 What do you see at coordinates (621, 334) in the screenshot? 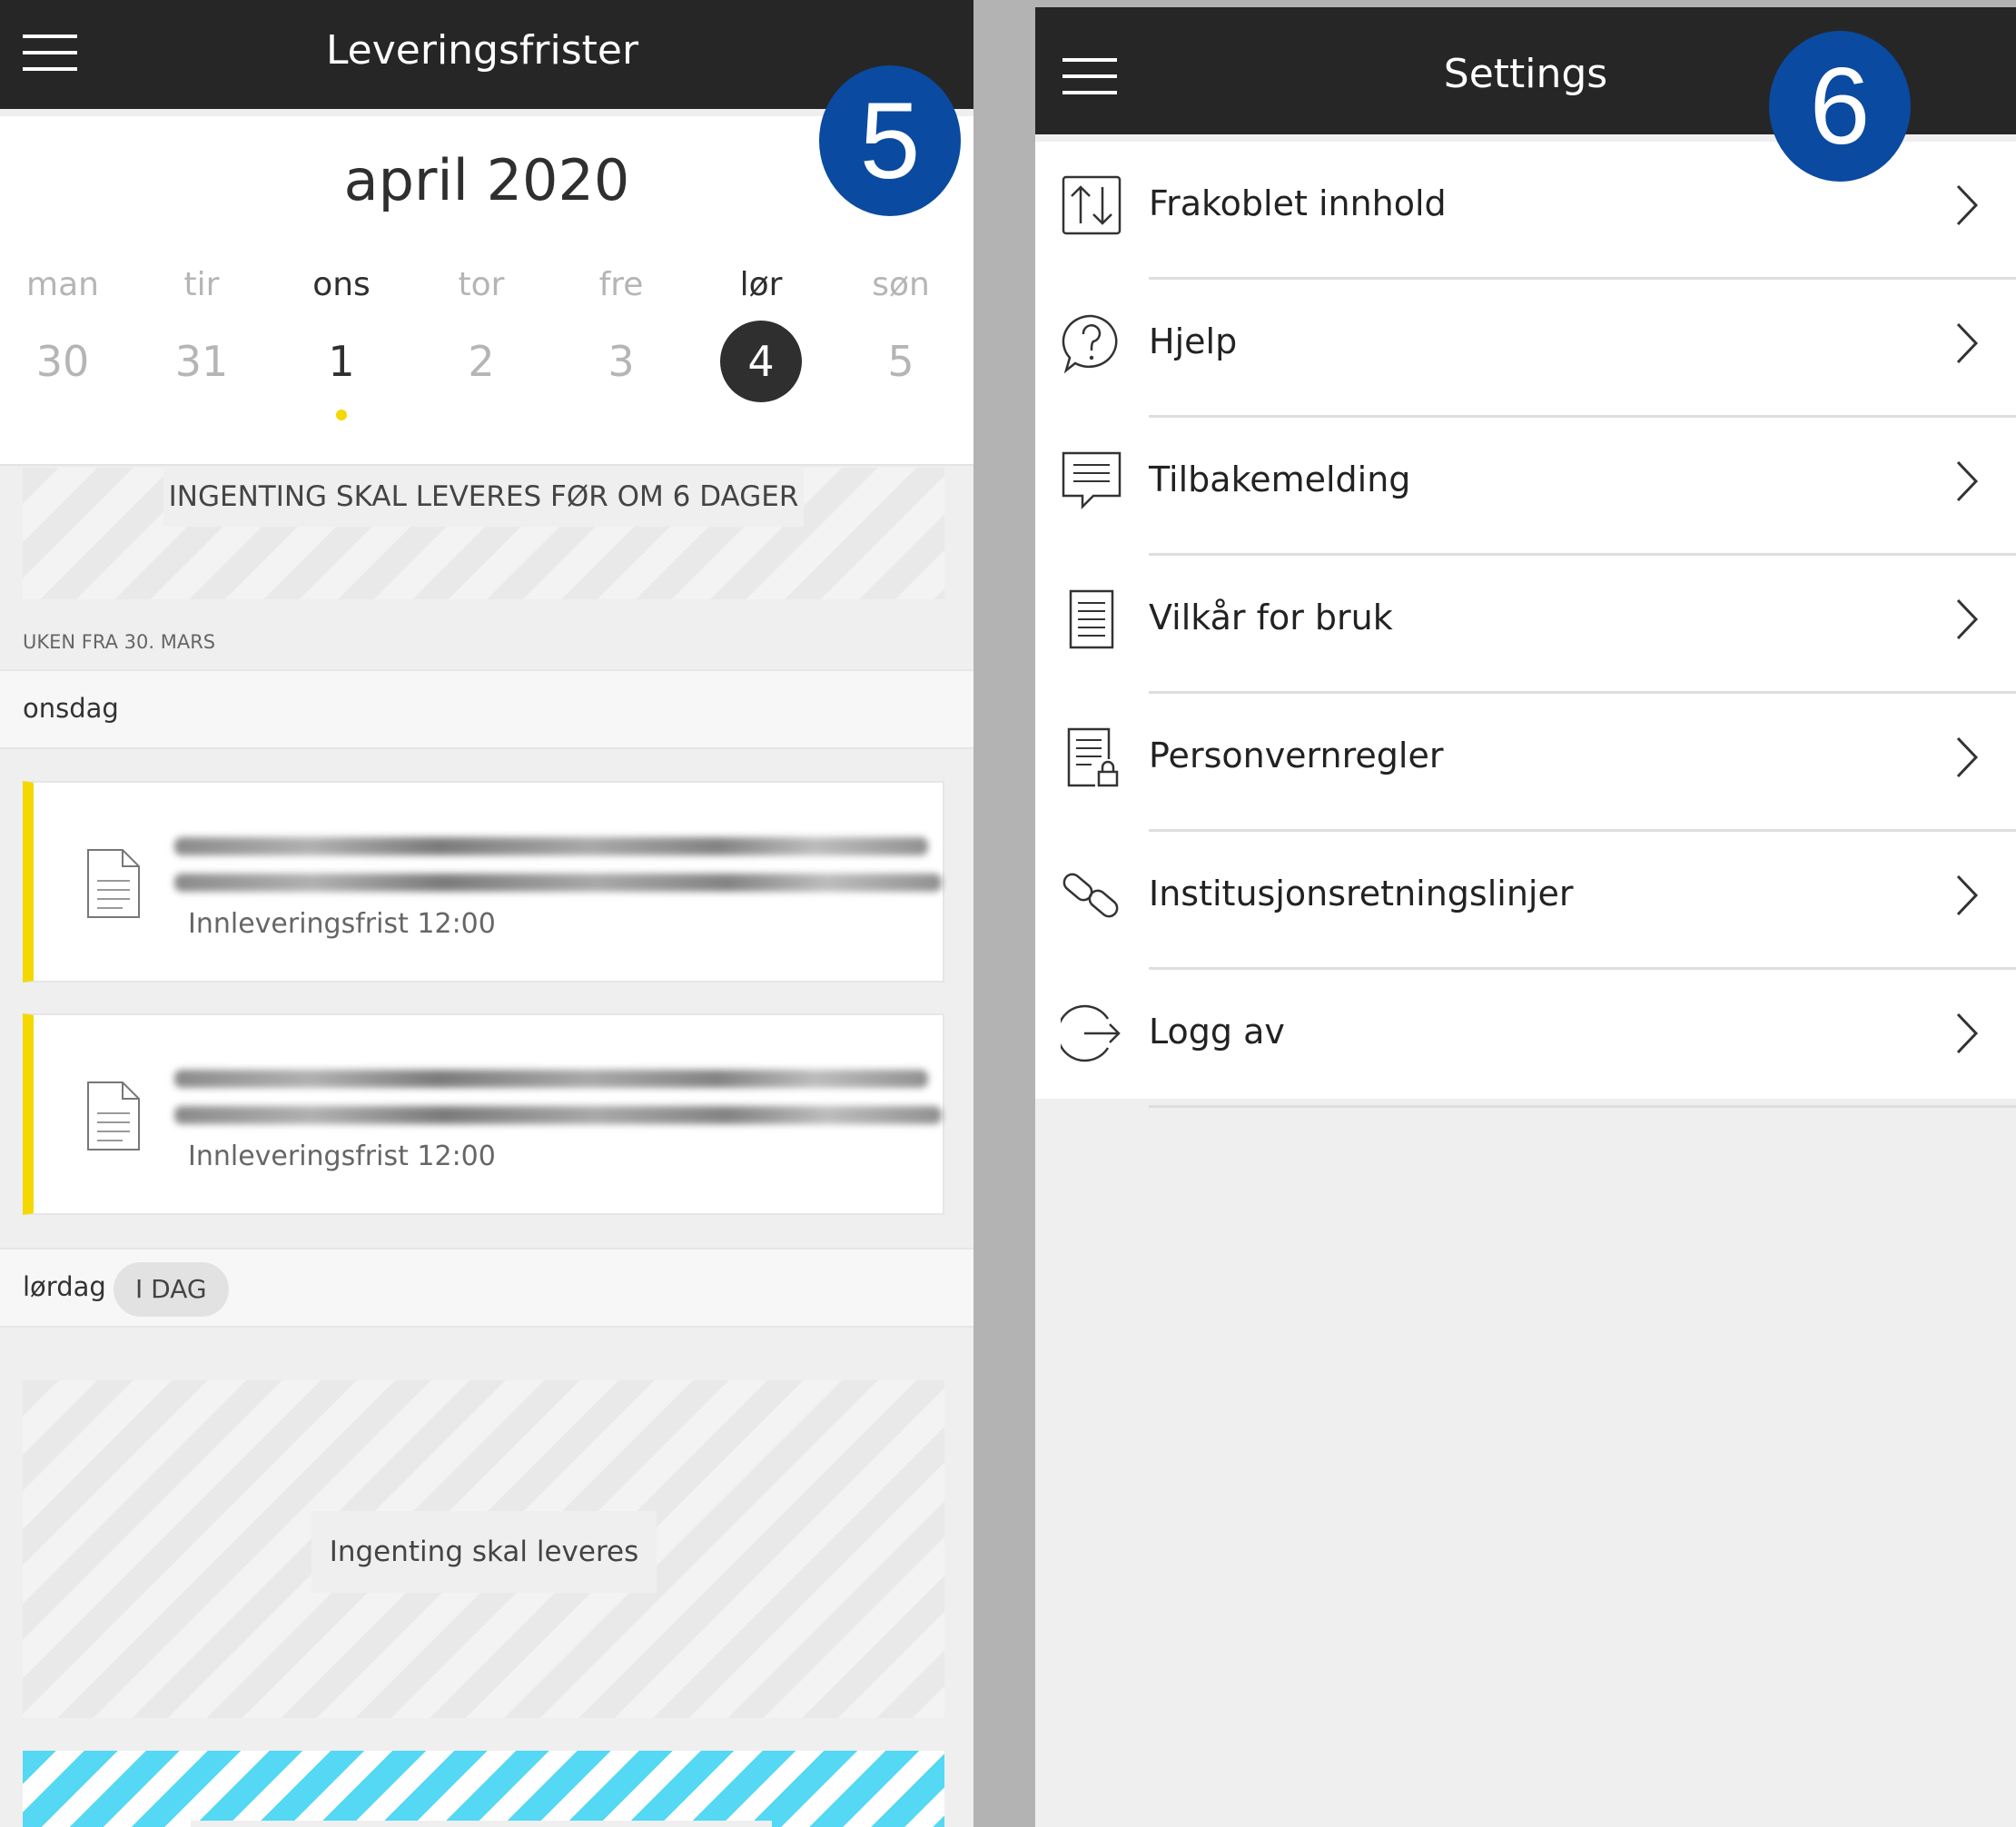
I see `calendar-day: fre 3` at bounding box center [621, 334].